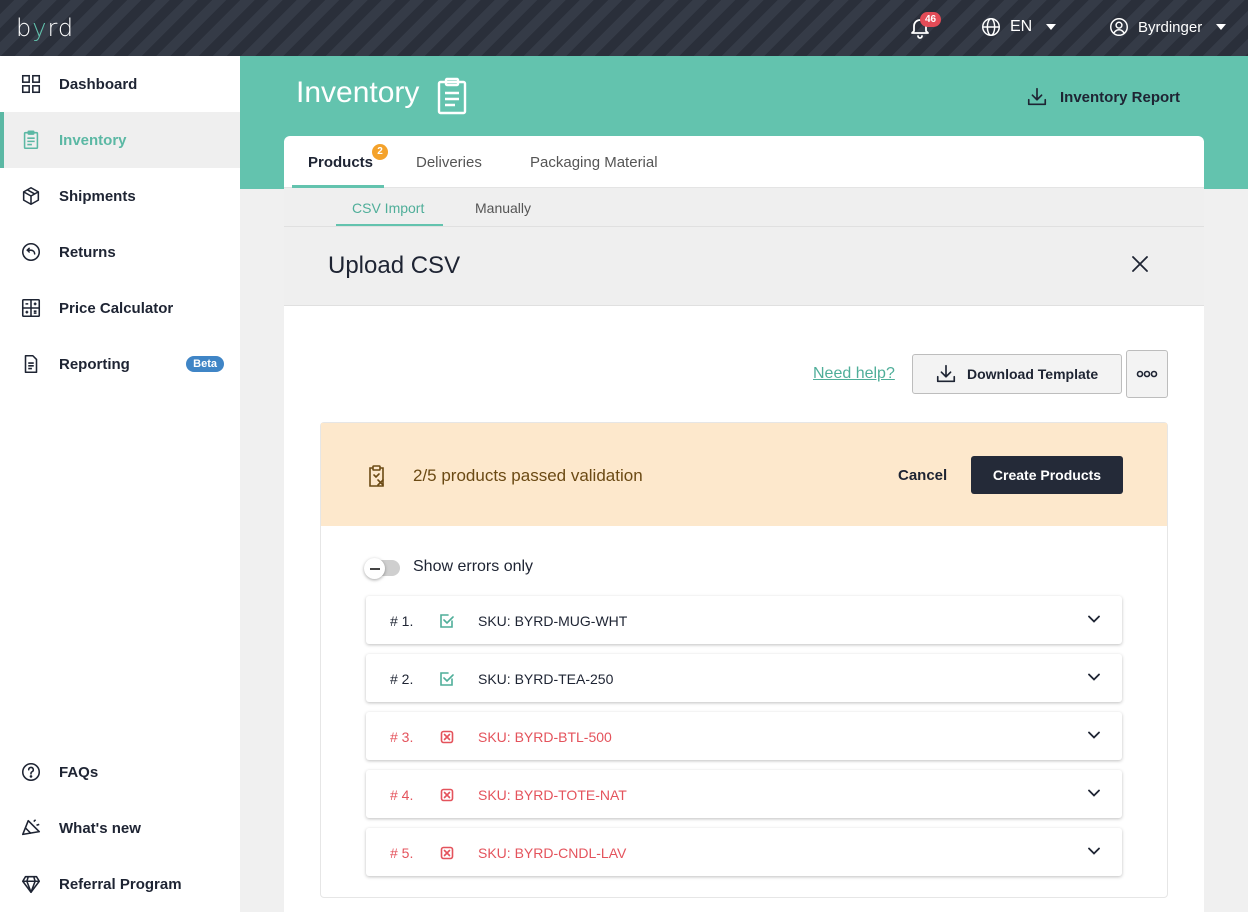 Image resolution: width=1248 pixels, height=912 pixels. What do you see at coordinates (394, 265) in the screenshot?
I see `upload-title: Upload CSV` at bounding box center [394, 265].